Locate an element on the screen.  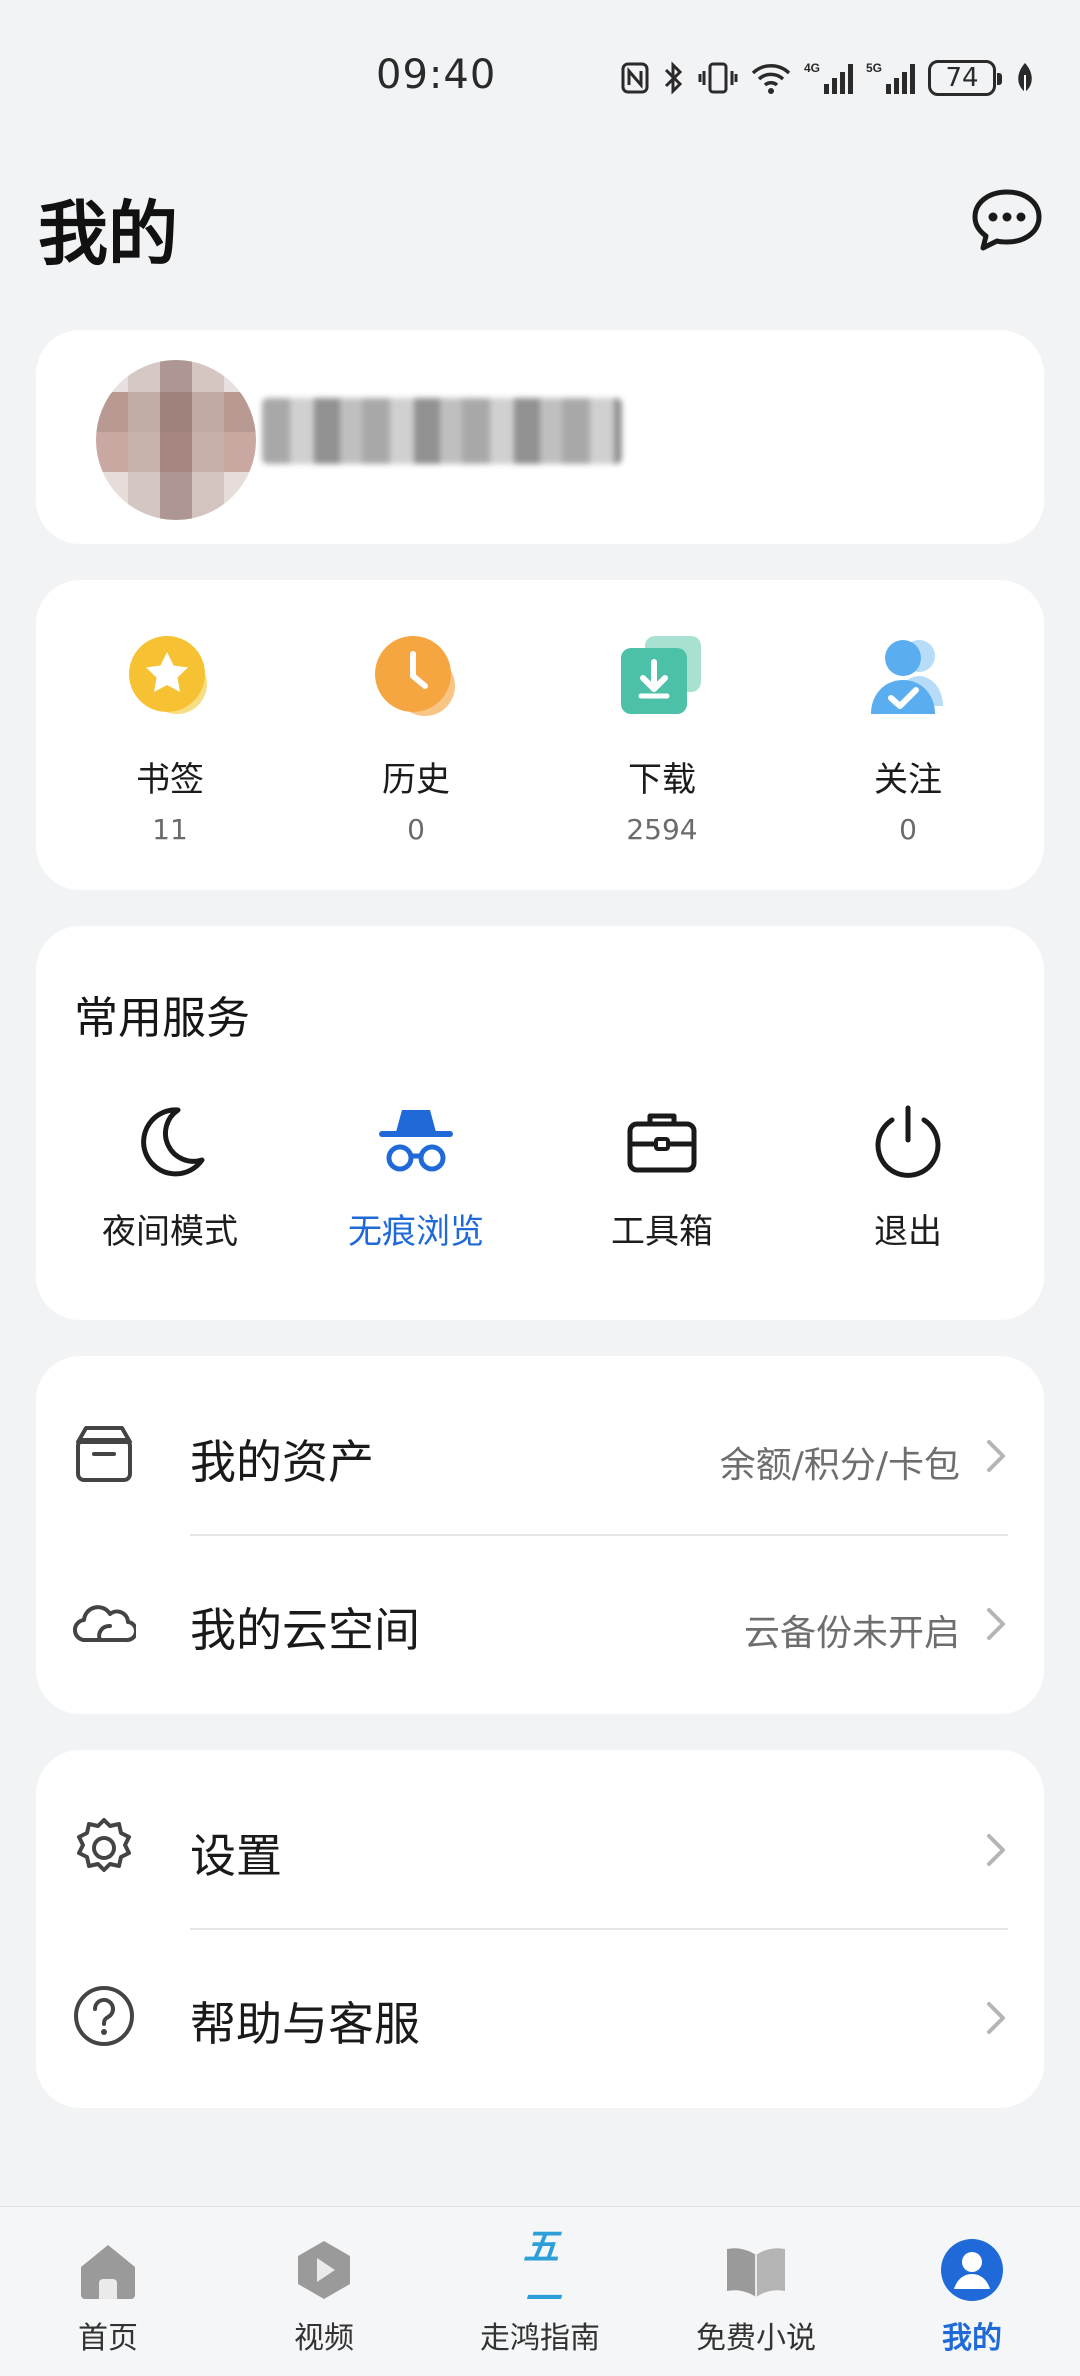
4g-signal-icon: 4G is located at coordinates (828, 77).